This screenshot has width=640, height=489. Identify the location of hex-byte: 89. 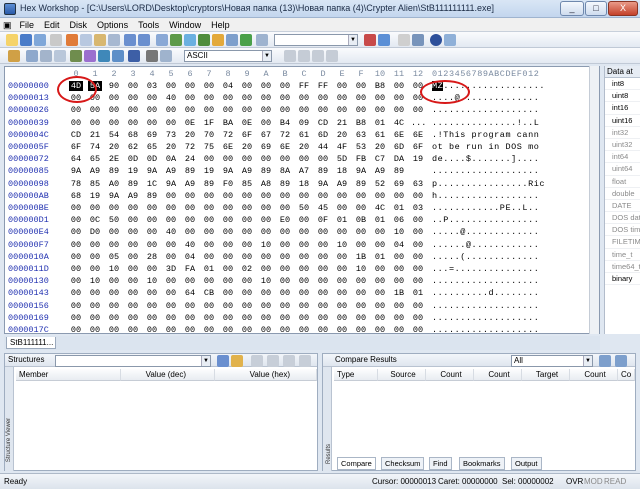
(266, 171).